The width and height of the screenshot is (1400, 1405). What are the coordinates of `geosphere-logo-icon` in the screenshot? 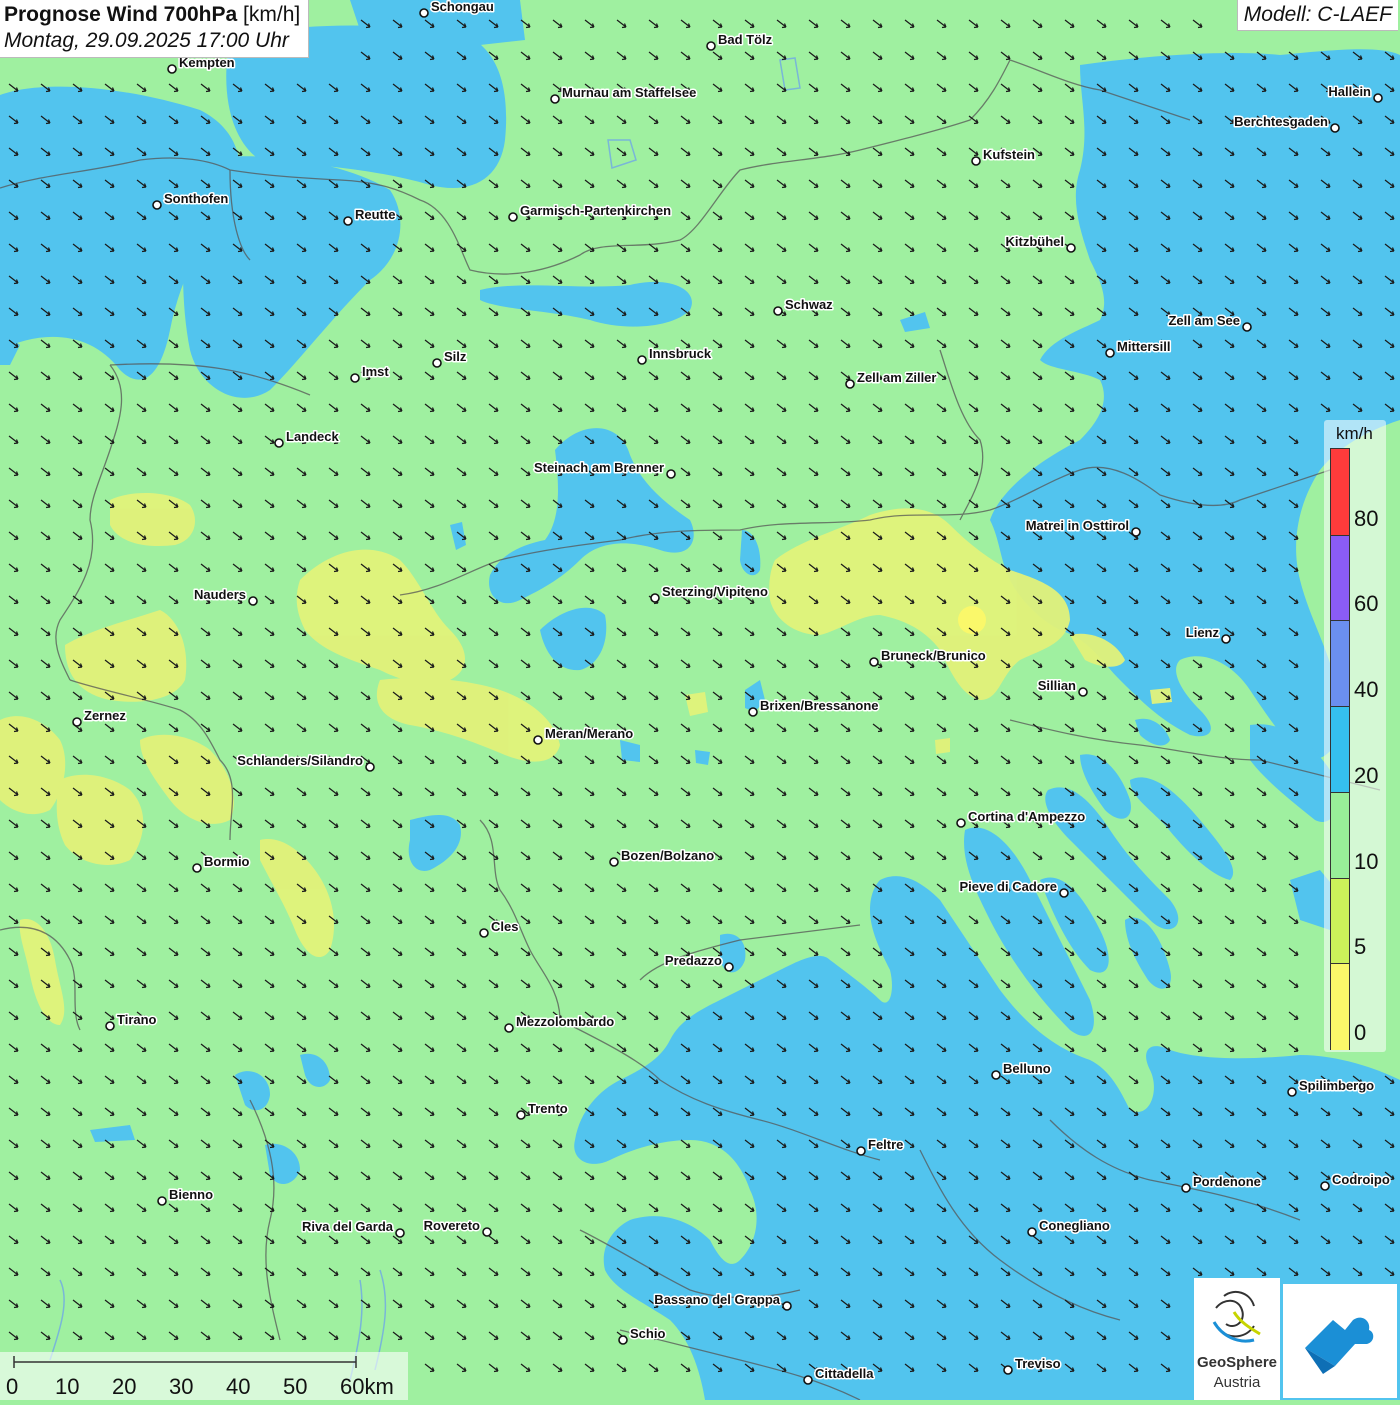 It's located at (1236, 1316).